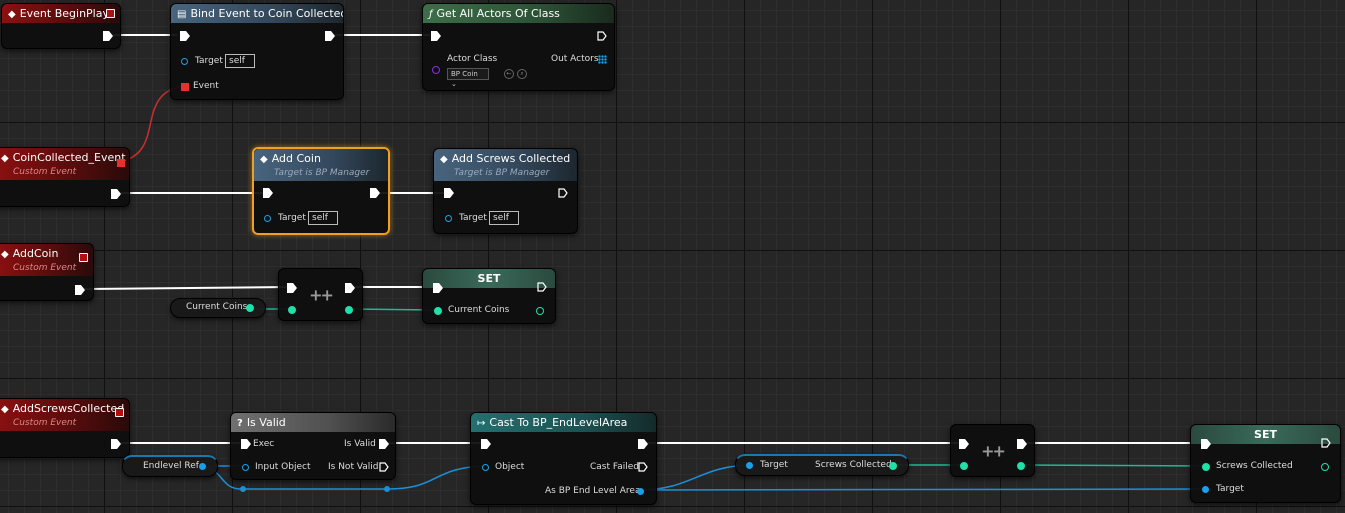 The height and width of the screenshot is (513, 1345). Describe the element at coordinates (321, 165) in the screenshot. I see `node-header: ◆ Add Coin Target is BP Manager` at that location.